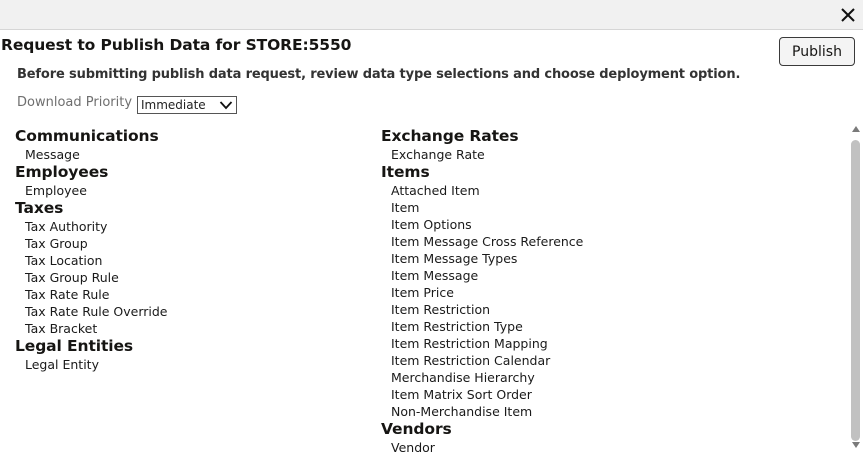 The image size is (863, 475). What do you see at coordinates (75, 102) in the screenshot?
I see `download-priority-label: Download Priority` at bounding box center [75, 102].